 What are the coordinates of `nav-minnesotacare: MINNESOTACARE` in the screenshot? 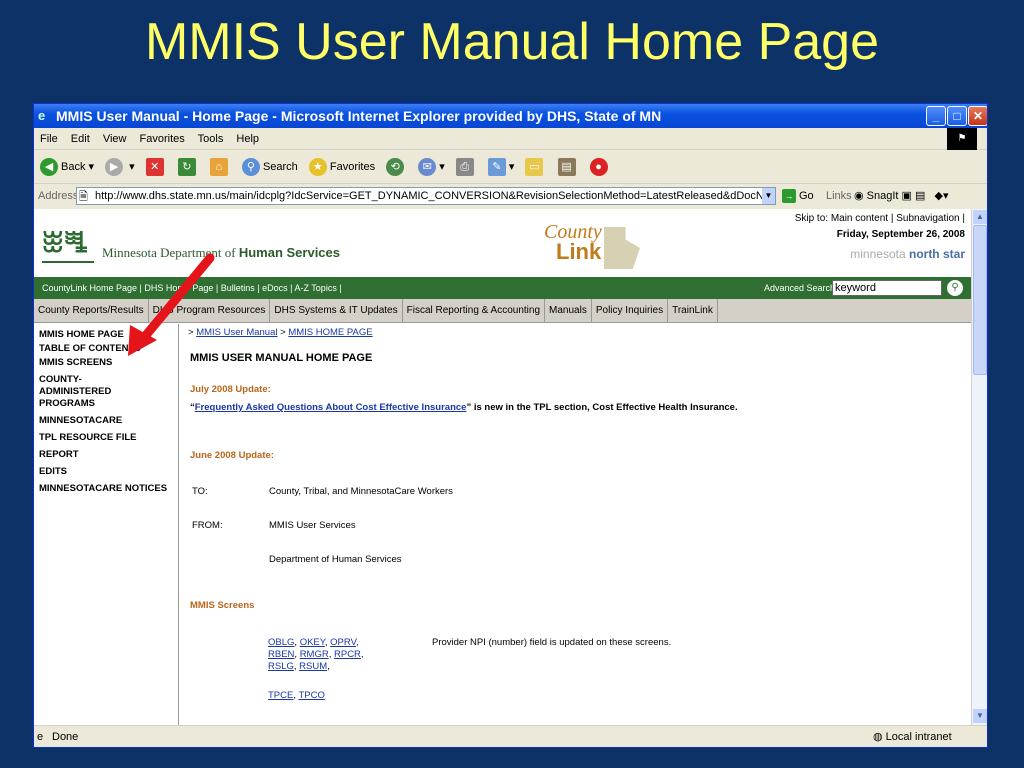 It's located at (106, 421).